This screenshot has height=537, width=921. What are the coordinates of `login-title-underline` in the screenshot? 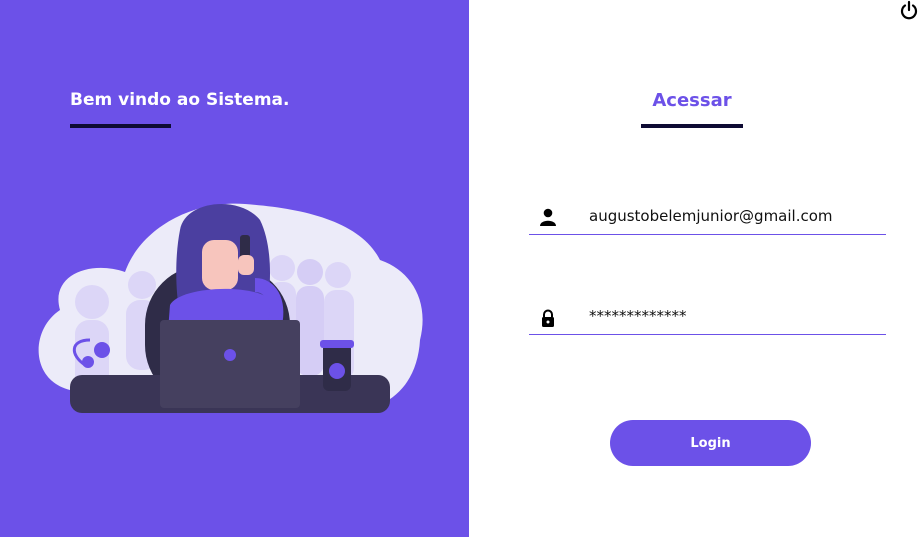 It's located at (692, 126).